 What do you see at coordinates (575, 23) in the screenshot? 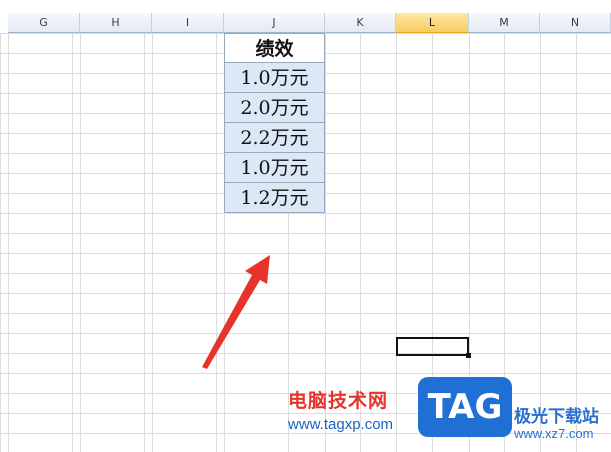
I see `column-header-n: N` at bounding box center [575, 23].